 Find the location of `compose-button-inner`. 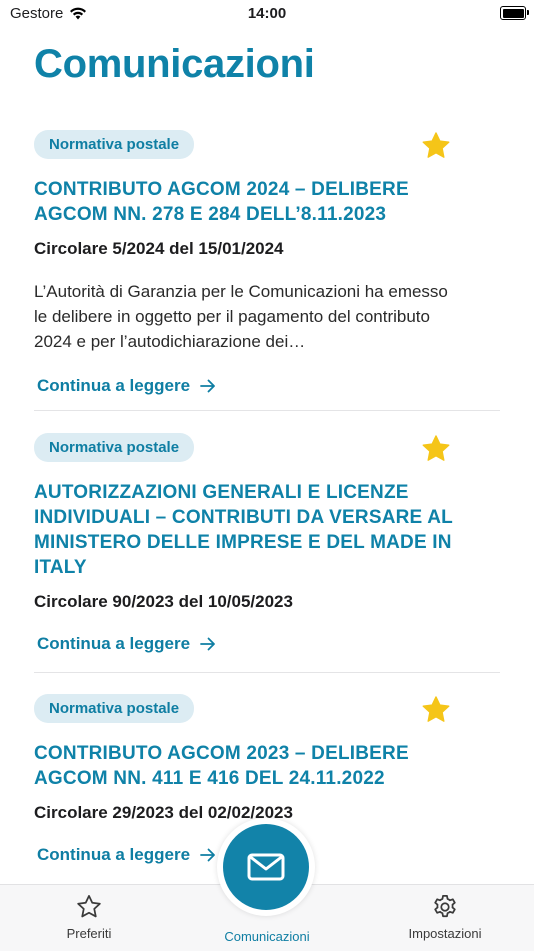

compose-button-inner is located at coordinates (266, 867).